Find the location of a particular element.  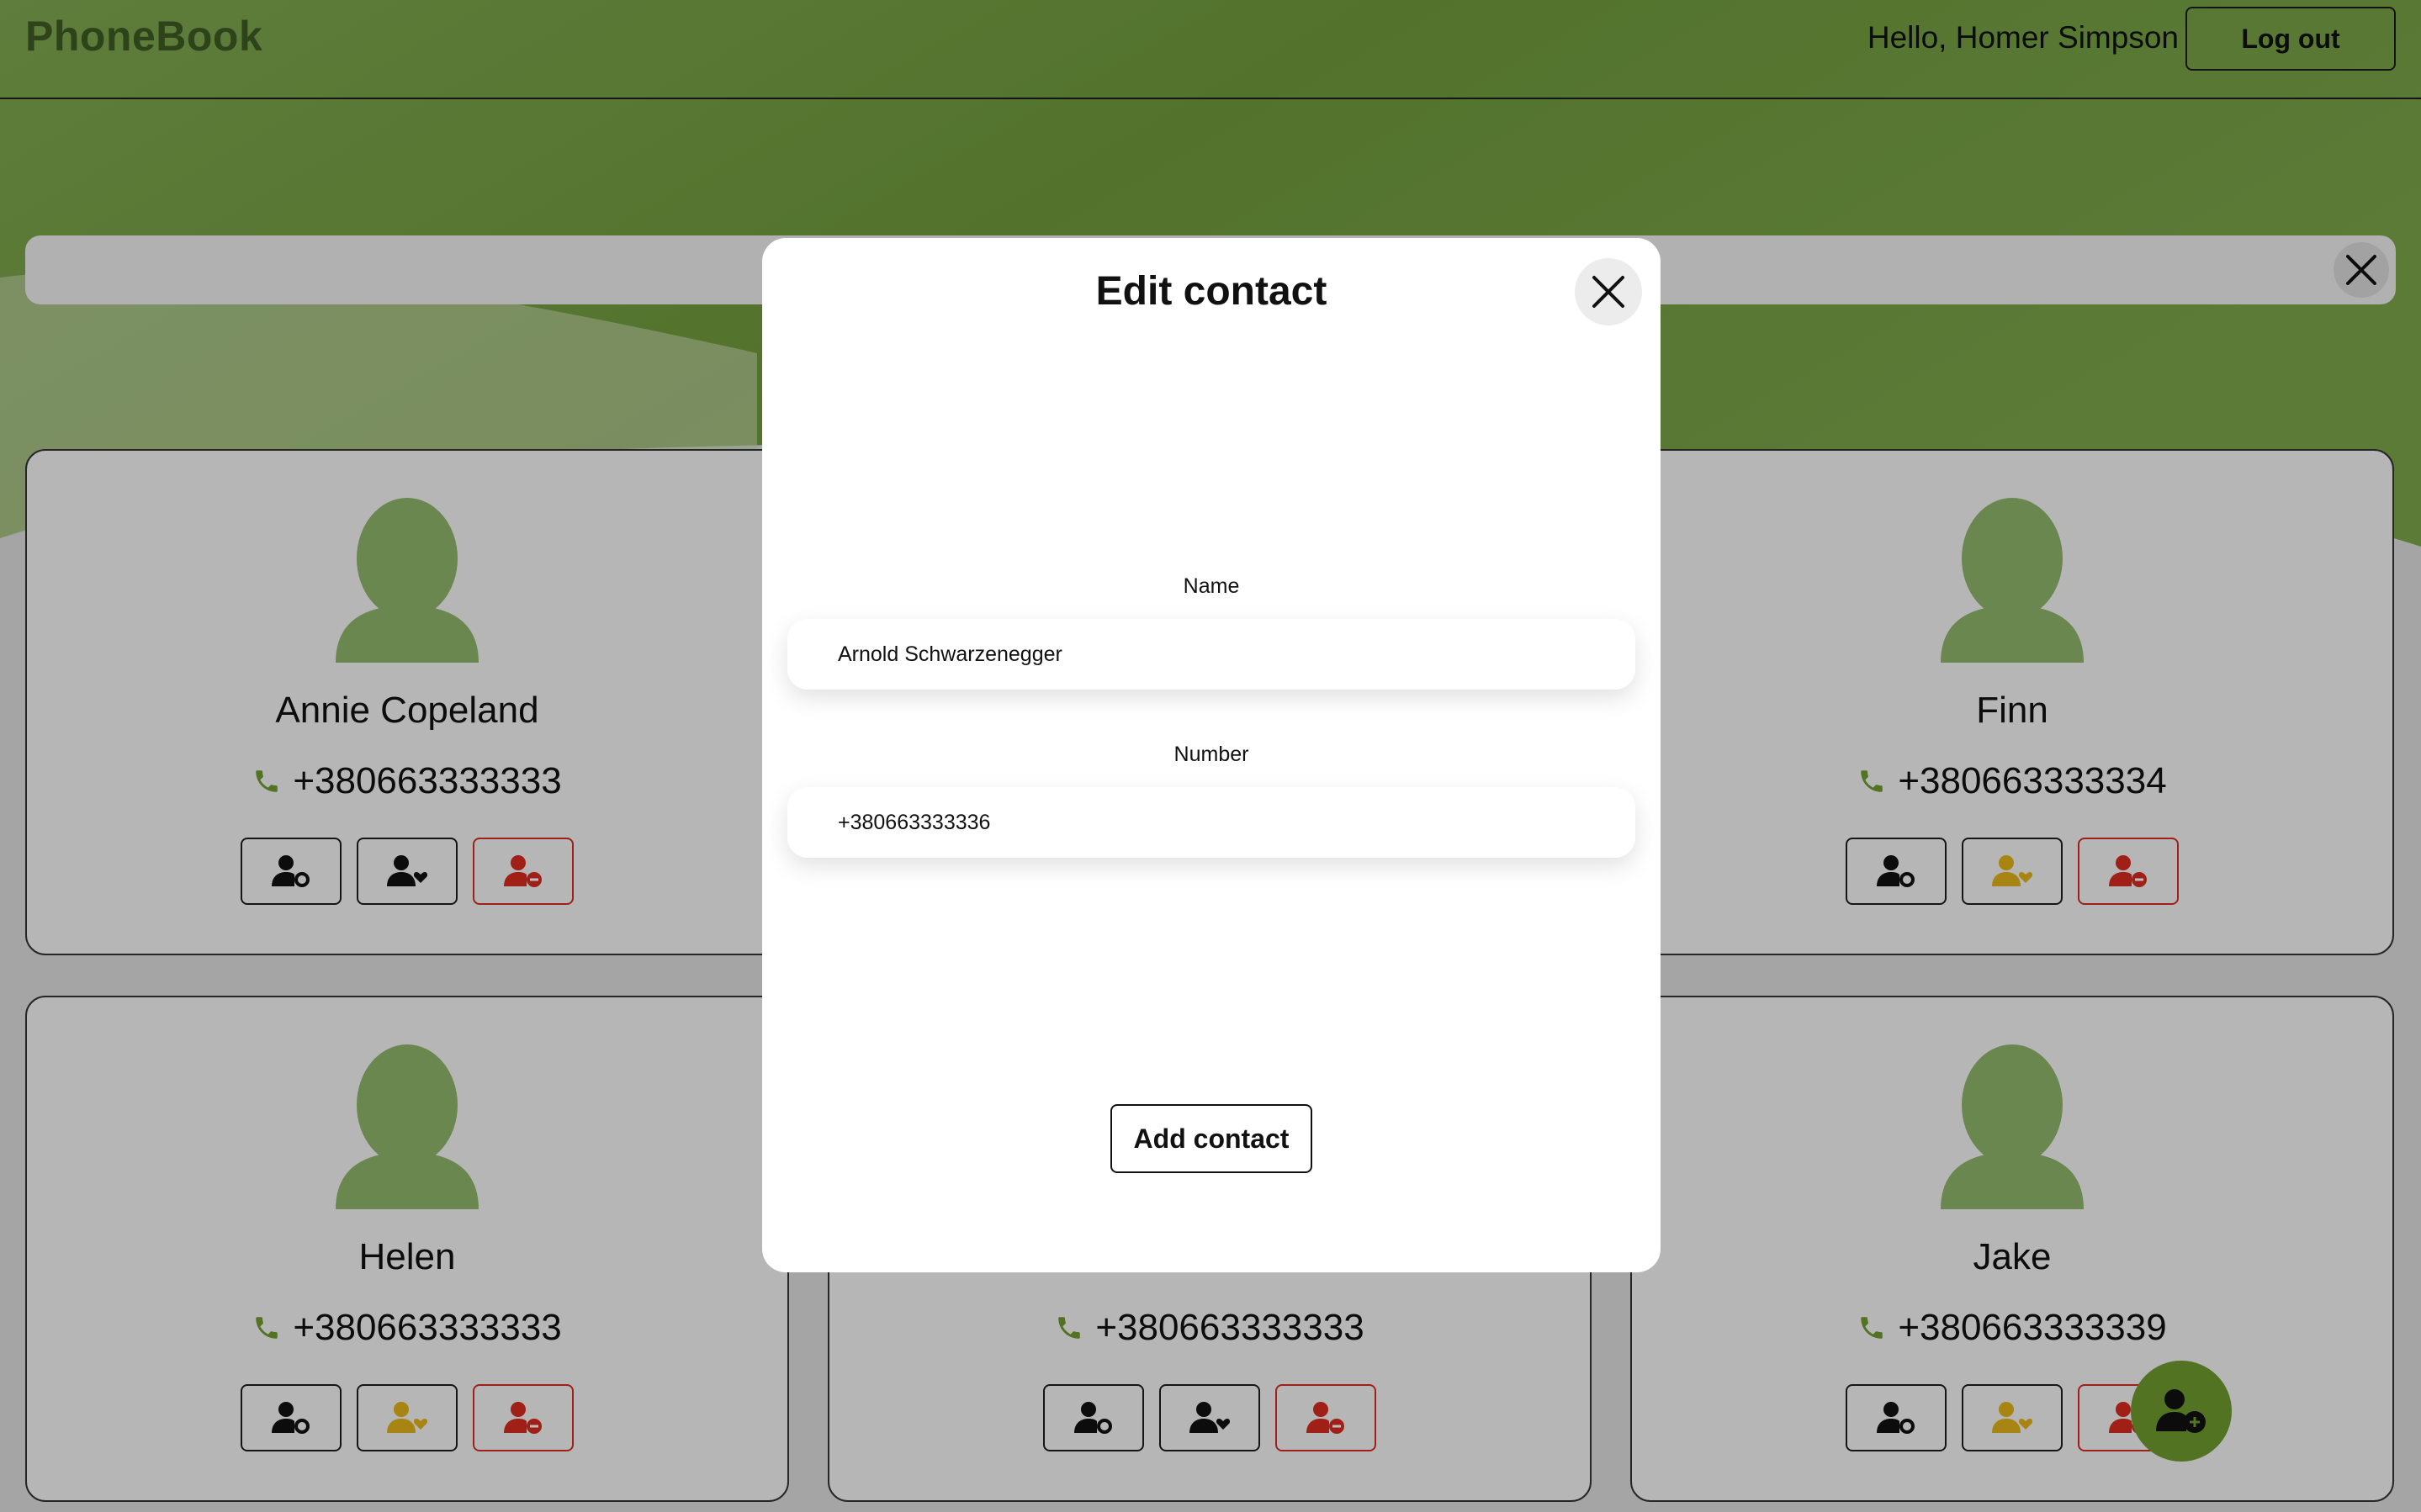

close-icon is located at coordinates (1608, 292).